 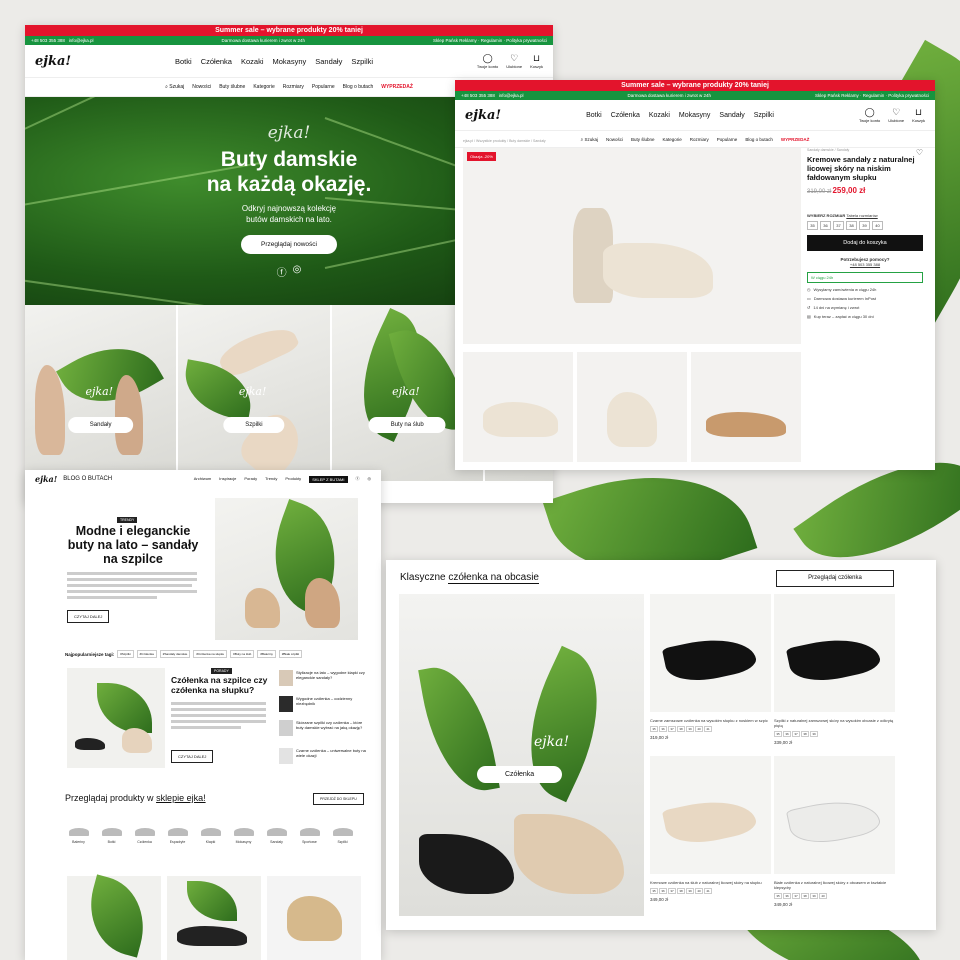 I want to click on blog-title: BLOG O BUTACH, so click(x=87, y=479).